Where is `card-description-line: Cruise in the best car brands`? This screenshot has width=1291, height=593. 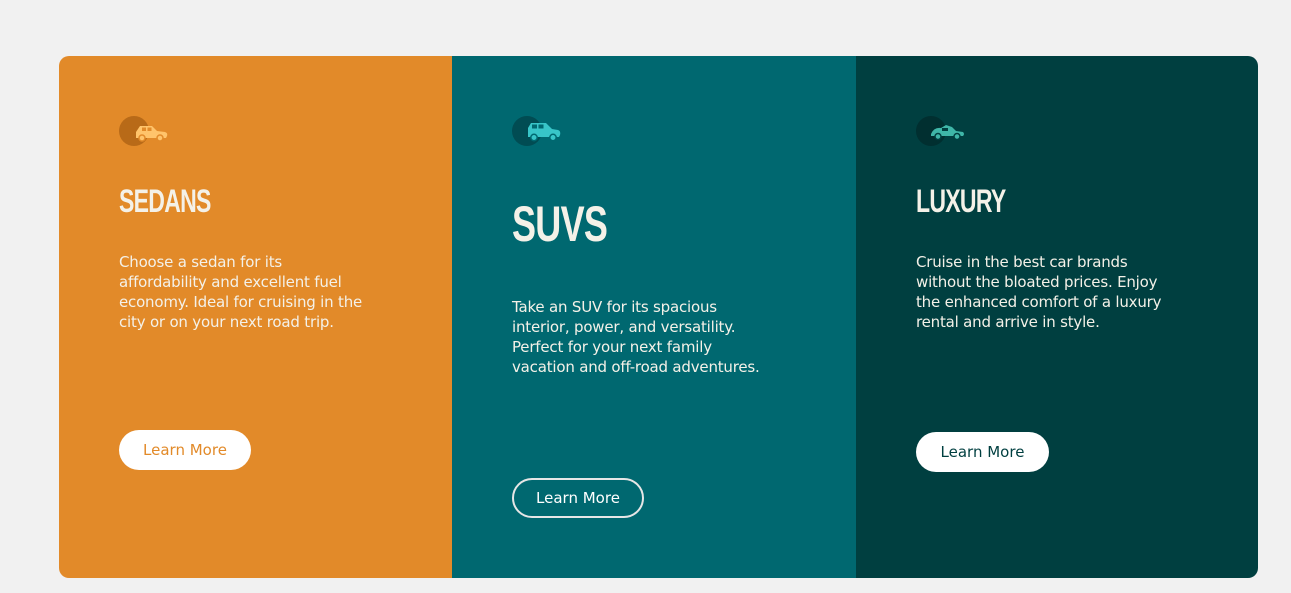
card-description-line: Cruise in the best car brands is located at coordinates (1022, 262).